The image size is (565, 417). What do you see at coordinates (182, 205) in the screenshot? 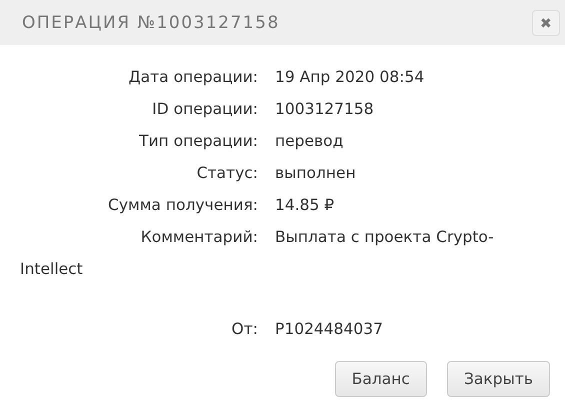
I see `field-label: Сумма получения:` at bounding box center [182, 205].